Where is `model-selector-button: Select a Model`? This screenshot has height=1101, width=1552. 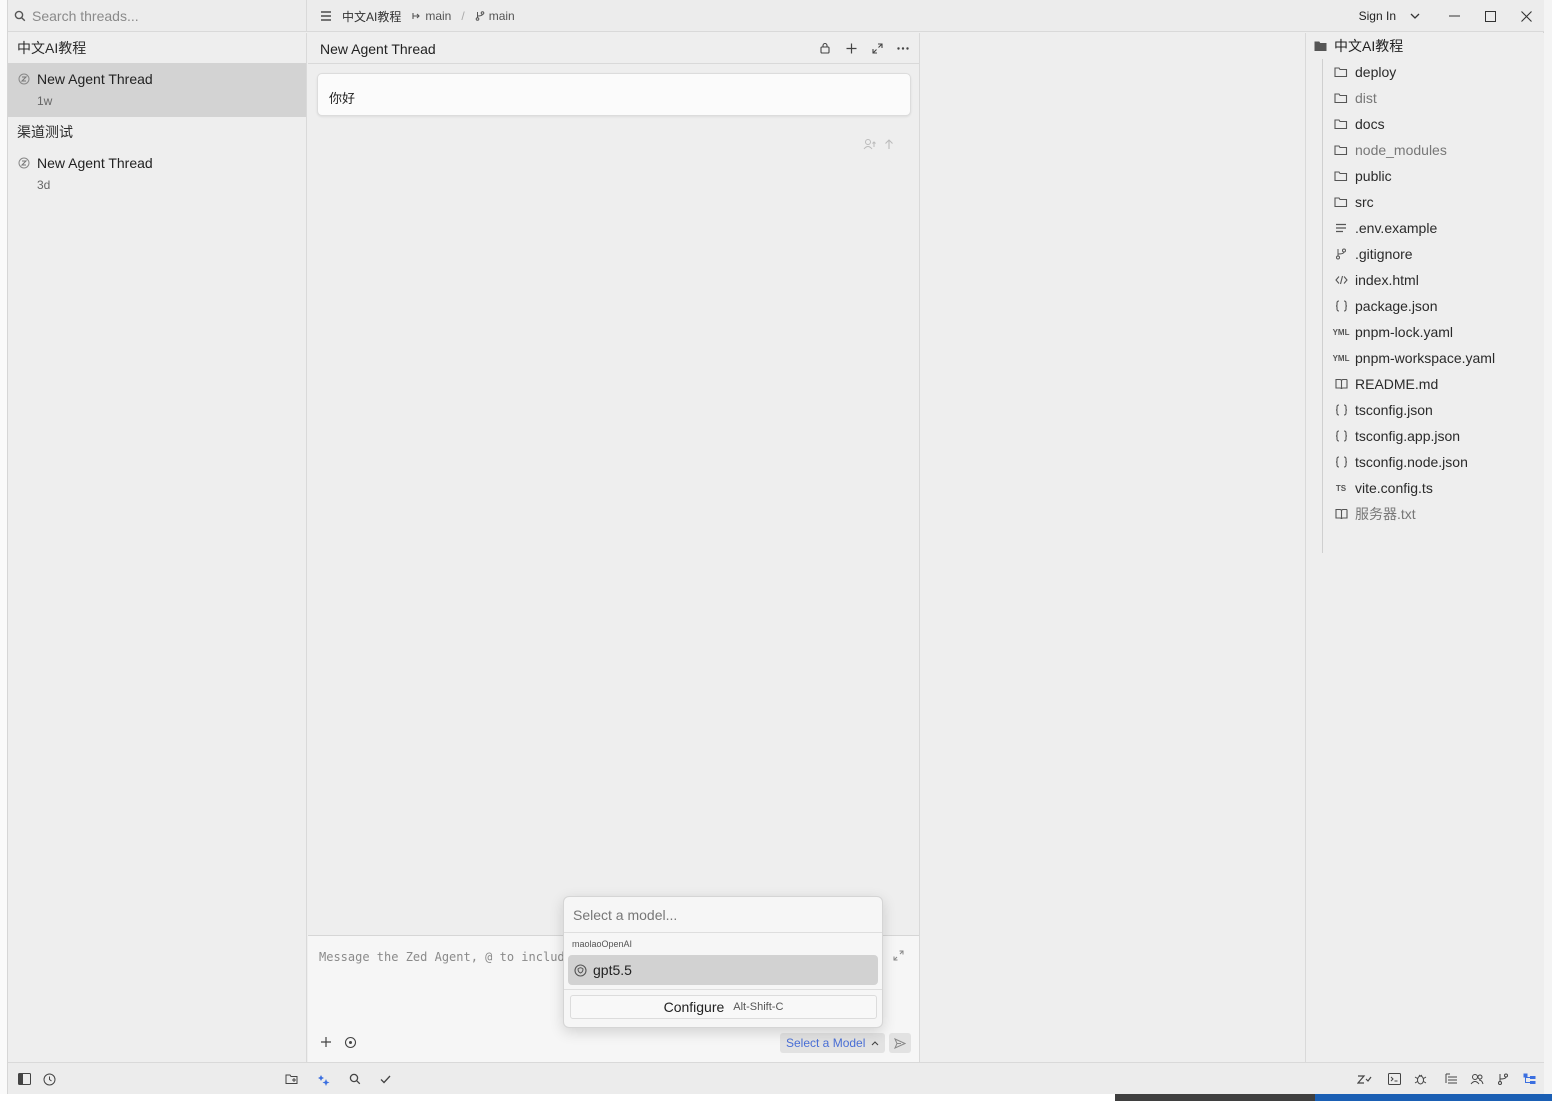 model-selector-button: Select a Model is located at coordinates (833, 1043).